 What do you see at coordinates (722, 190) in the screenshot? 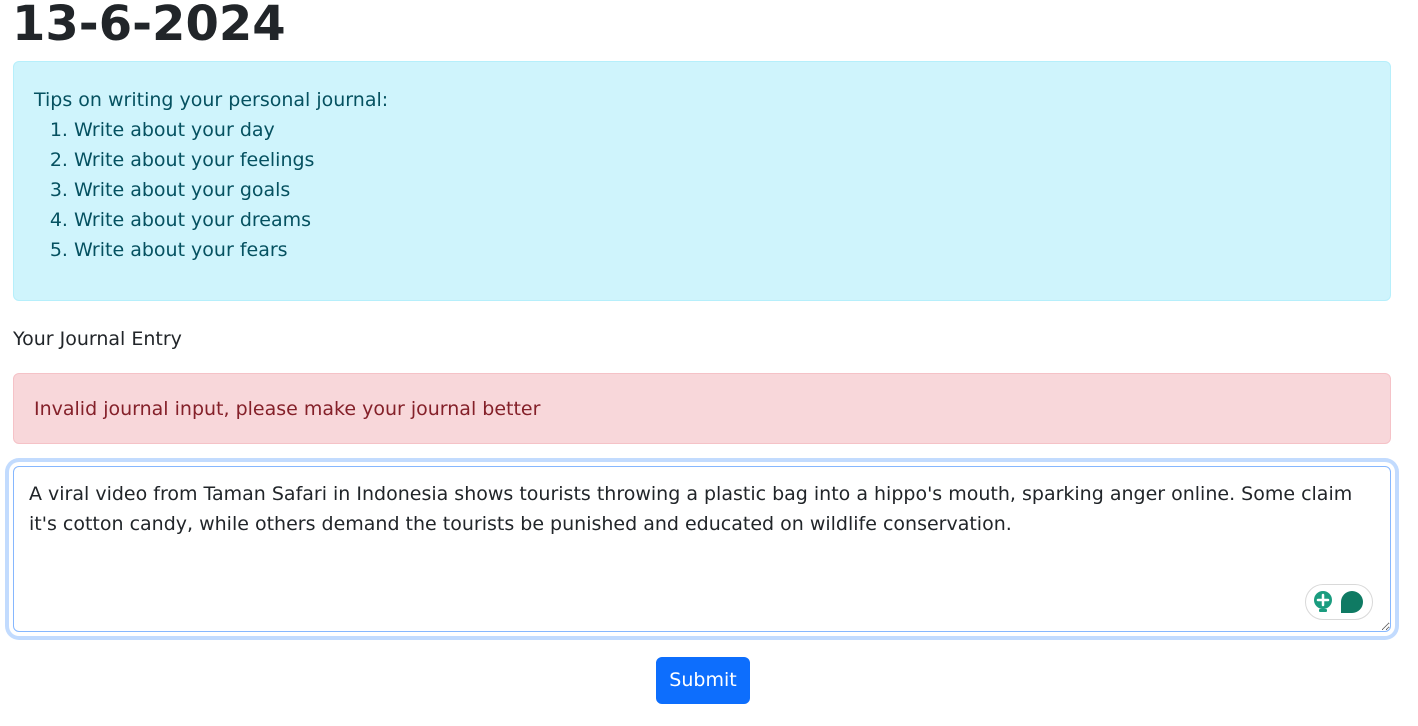
I see `tip-item: Write about your goals` at bounding box center [722, 190].